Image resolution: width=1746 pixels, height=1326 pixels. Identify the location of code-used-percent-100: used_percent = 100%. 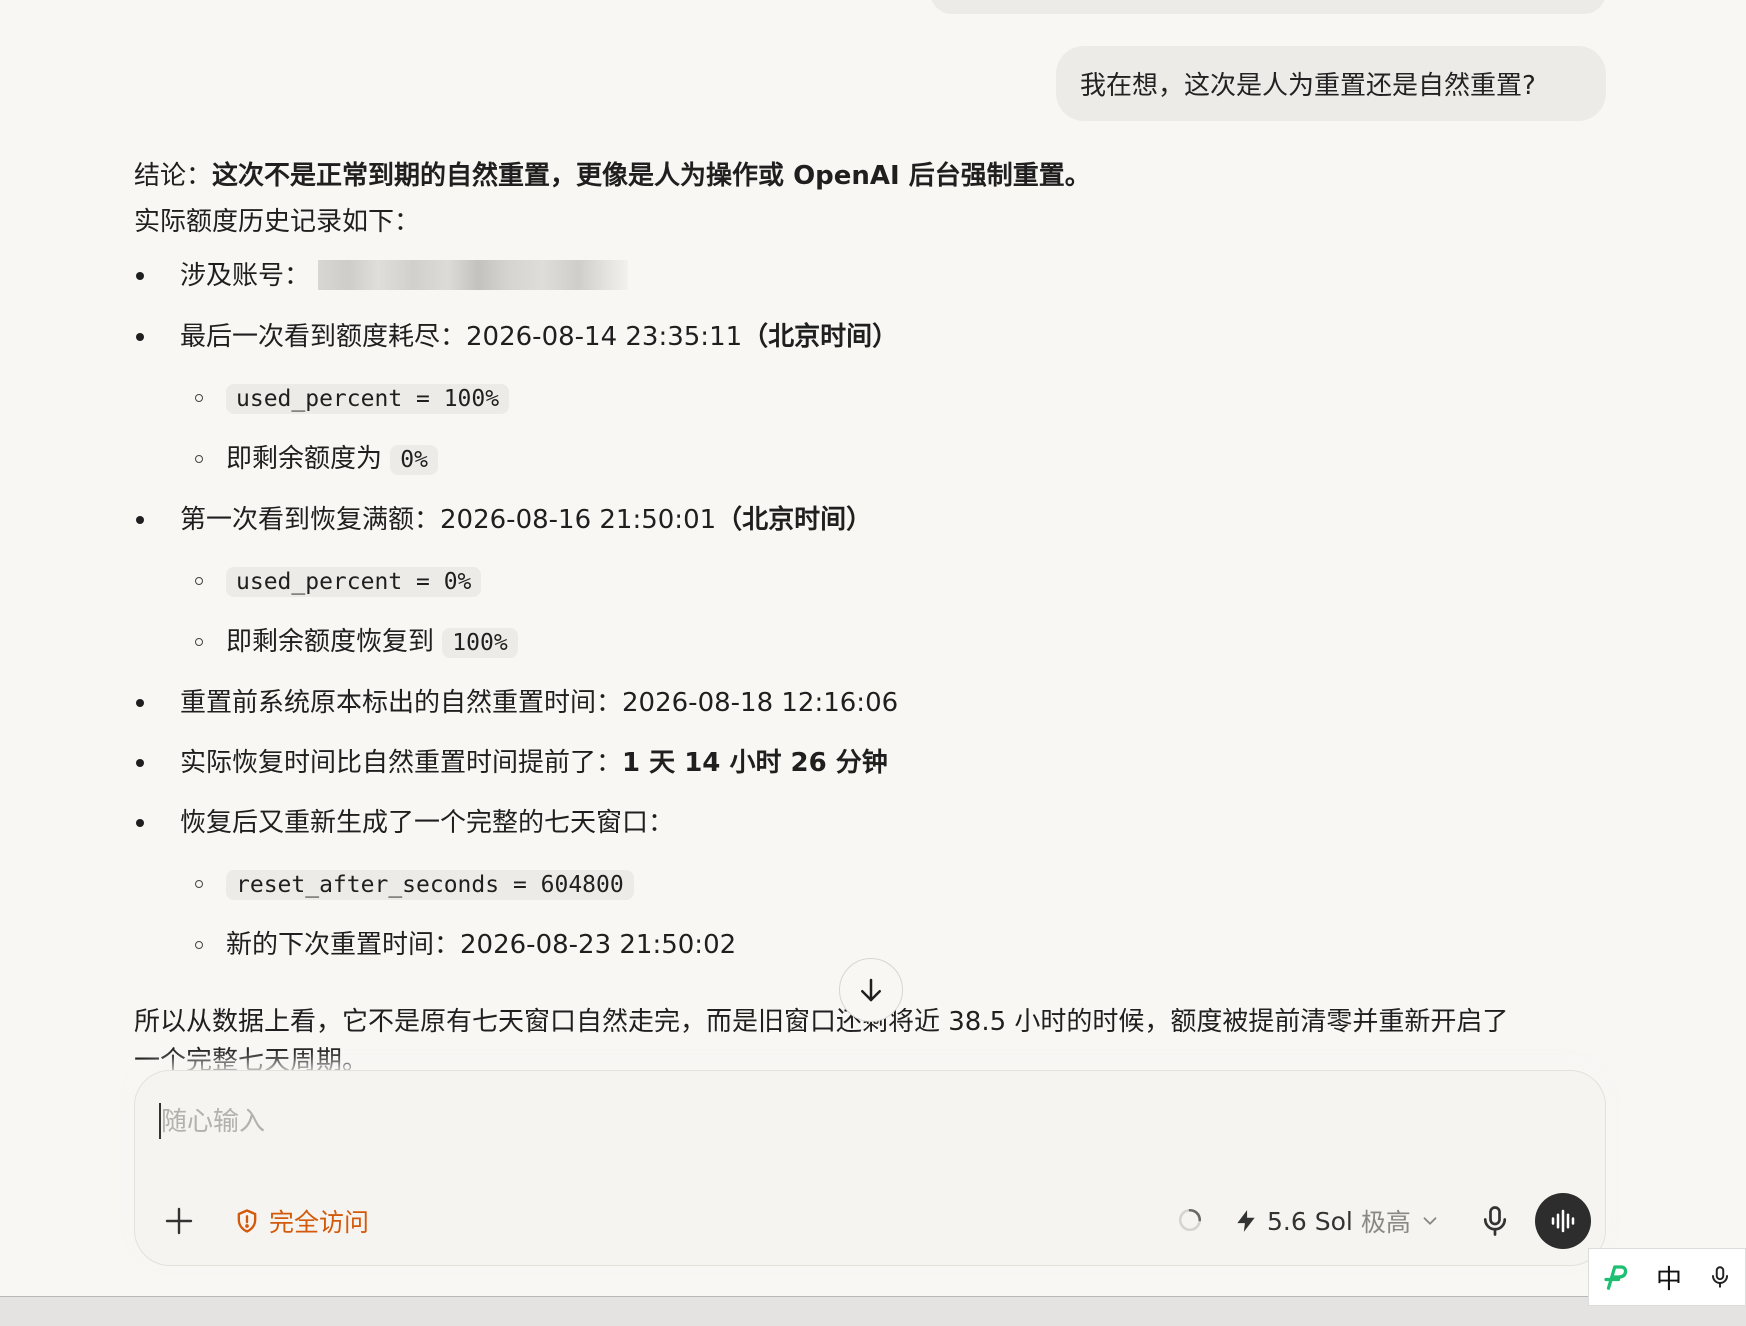
(368, 399).